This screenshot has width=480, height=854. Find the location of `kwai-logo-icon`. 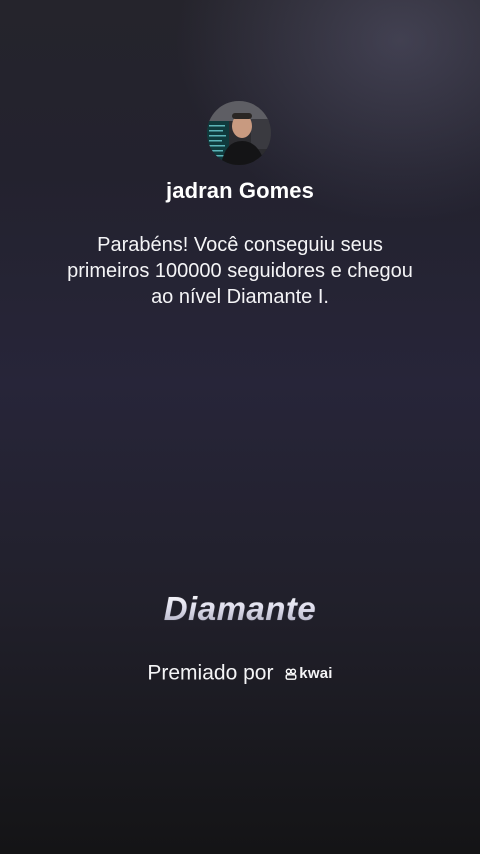

kwai-logo-icon is located at coordinates (291, 674).